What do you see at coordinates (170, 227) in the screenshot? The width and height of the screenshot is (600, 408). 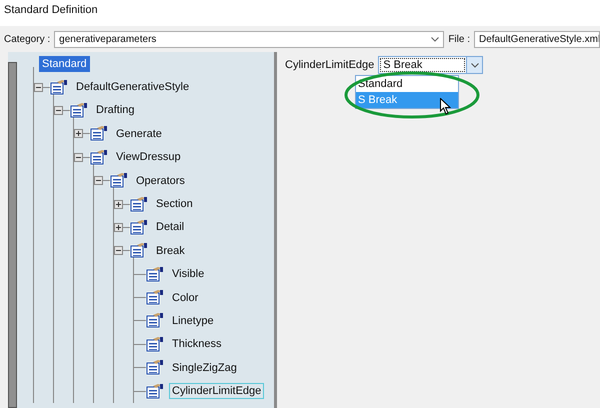 I see `tree-item: Detail` at bounding box center [170, 227].